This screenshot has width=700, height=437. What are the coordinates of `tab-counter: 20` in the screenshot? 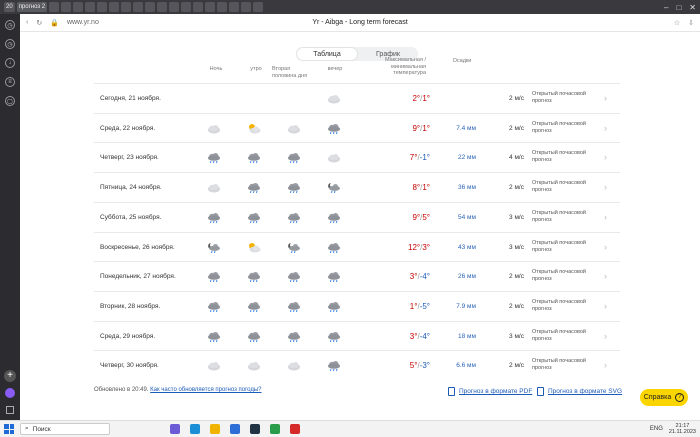 It's located at (9, 7).